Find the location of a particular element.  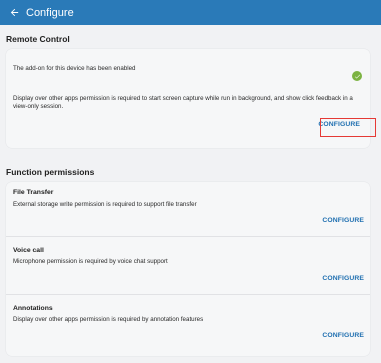

page-title: Configure is located at coordinates (50, 12).